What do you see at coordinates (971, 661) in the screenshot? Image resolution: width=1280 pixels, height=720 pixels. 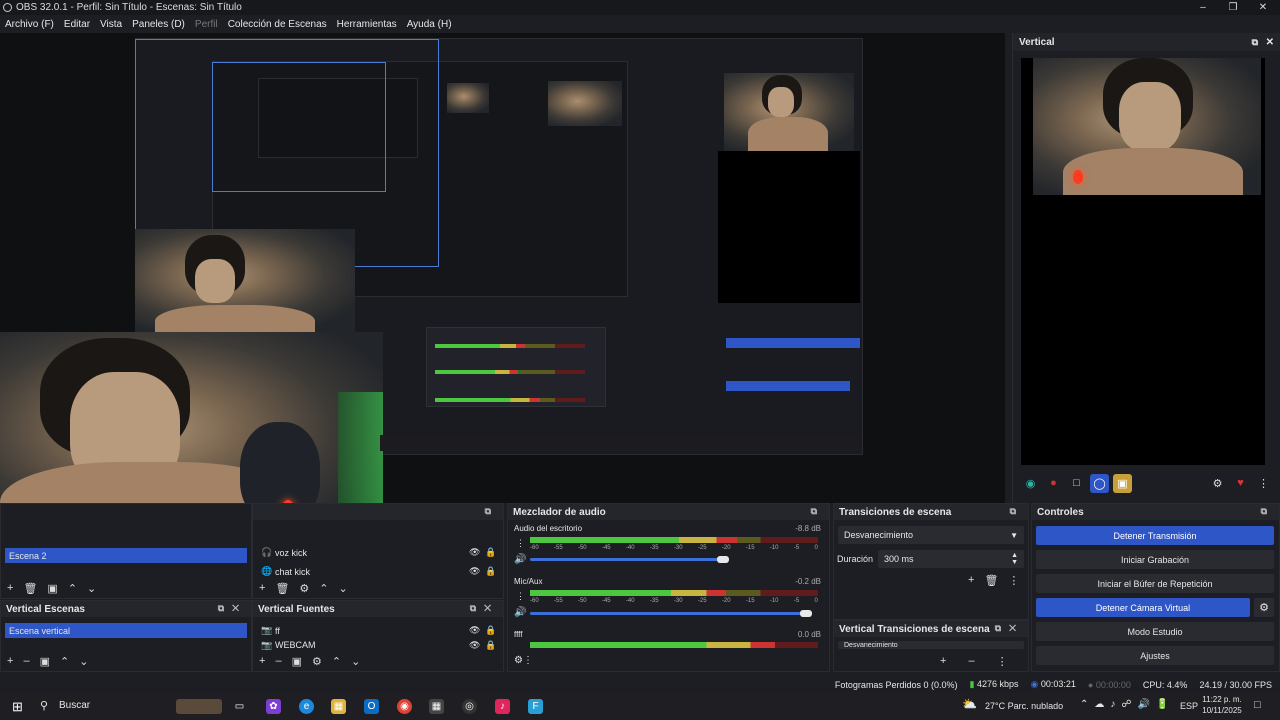 I see `remove-transition-icon: –` at bounding box center [971, 661].